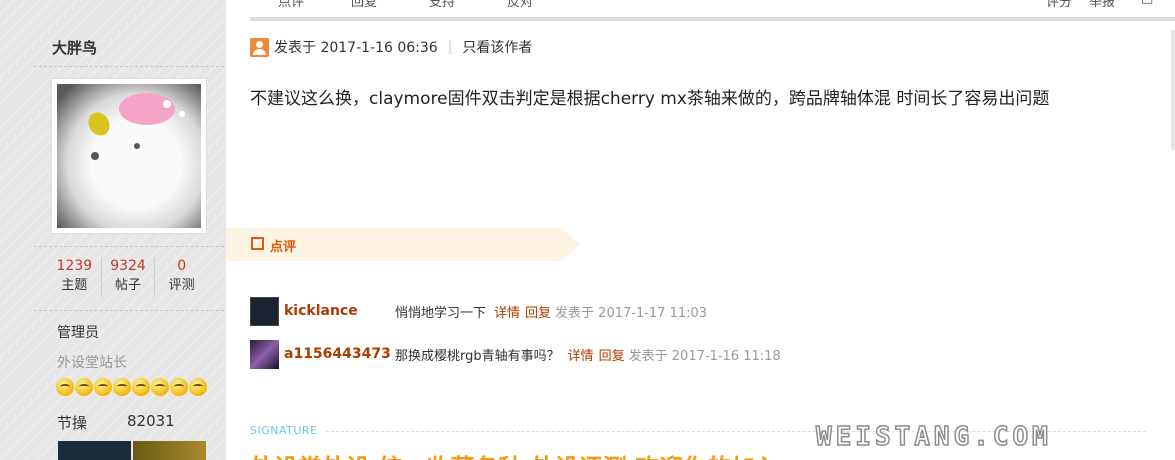 The height and width of the screenshot is (460, 1175). What do you see at coordinates (181, 285) in the screenshot?
I see `stat-label: 评测` at bounding box center [181, 285].